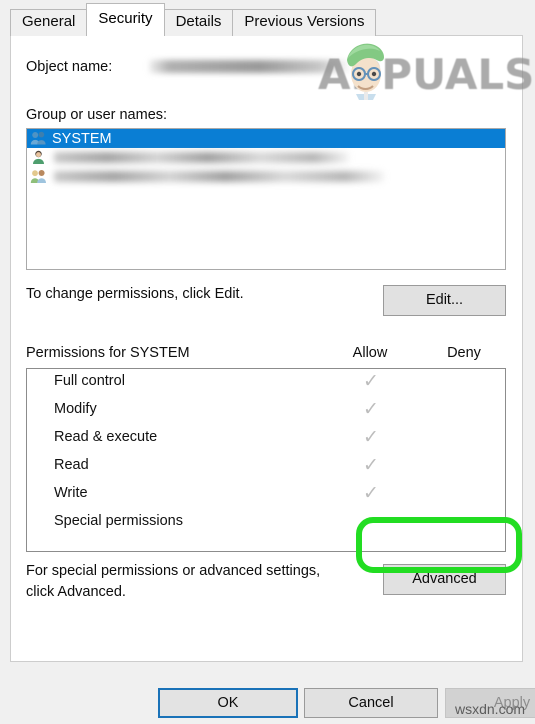 The height and width of the screenshot is (724, 535). I want to click on permission-name: Read & execute, so click(106, 437).